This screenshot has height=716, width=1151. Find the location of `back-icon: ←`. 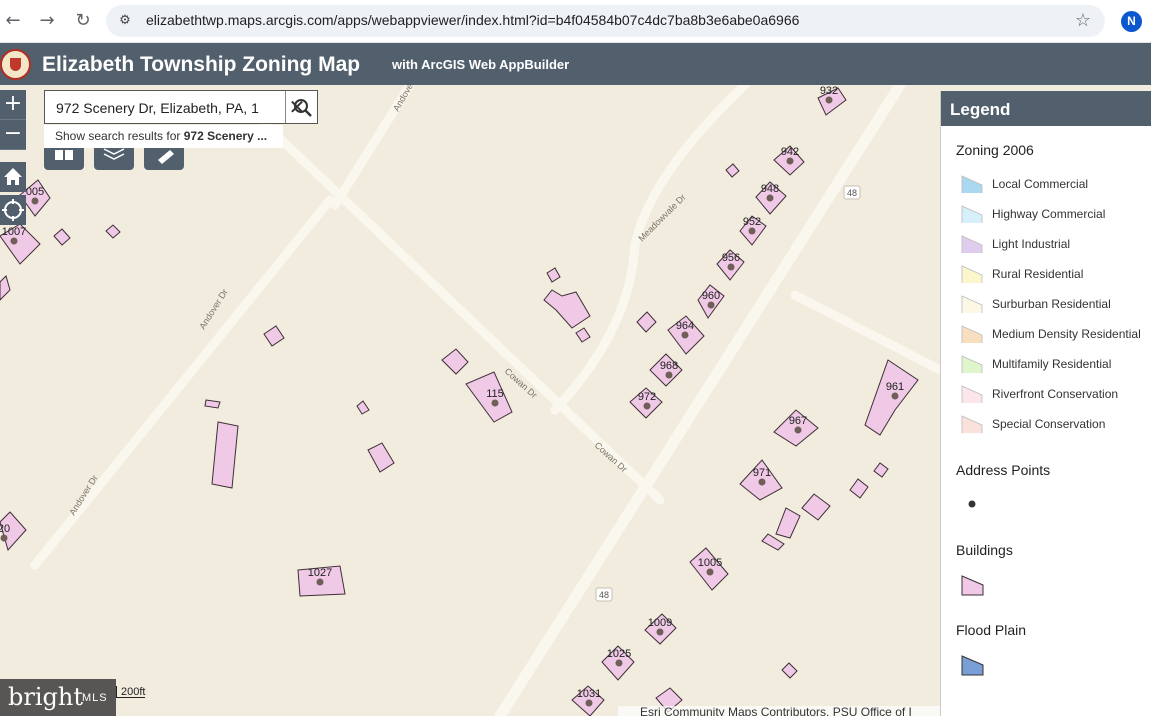

back-icon: ← is located at coordinates (13, 21).